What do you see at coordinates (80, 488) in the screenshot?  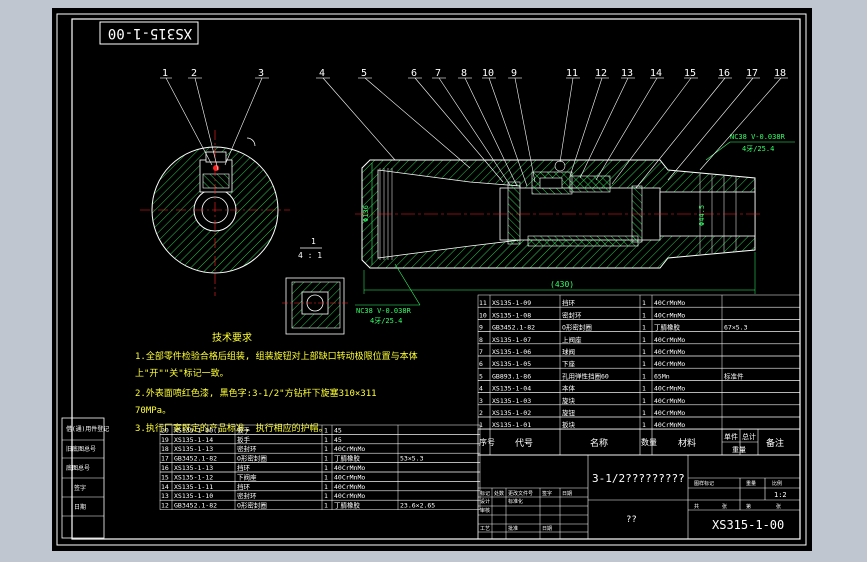 I see `side-strip-label-3: 签字` at bounding box center [80, 488].